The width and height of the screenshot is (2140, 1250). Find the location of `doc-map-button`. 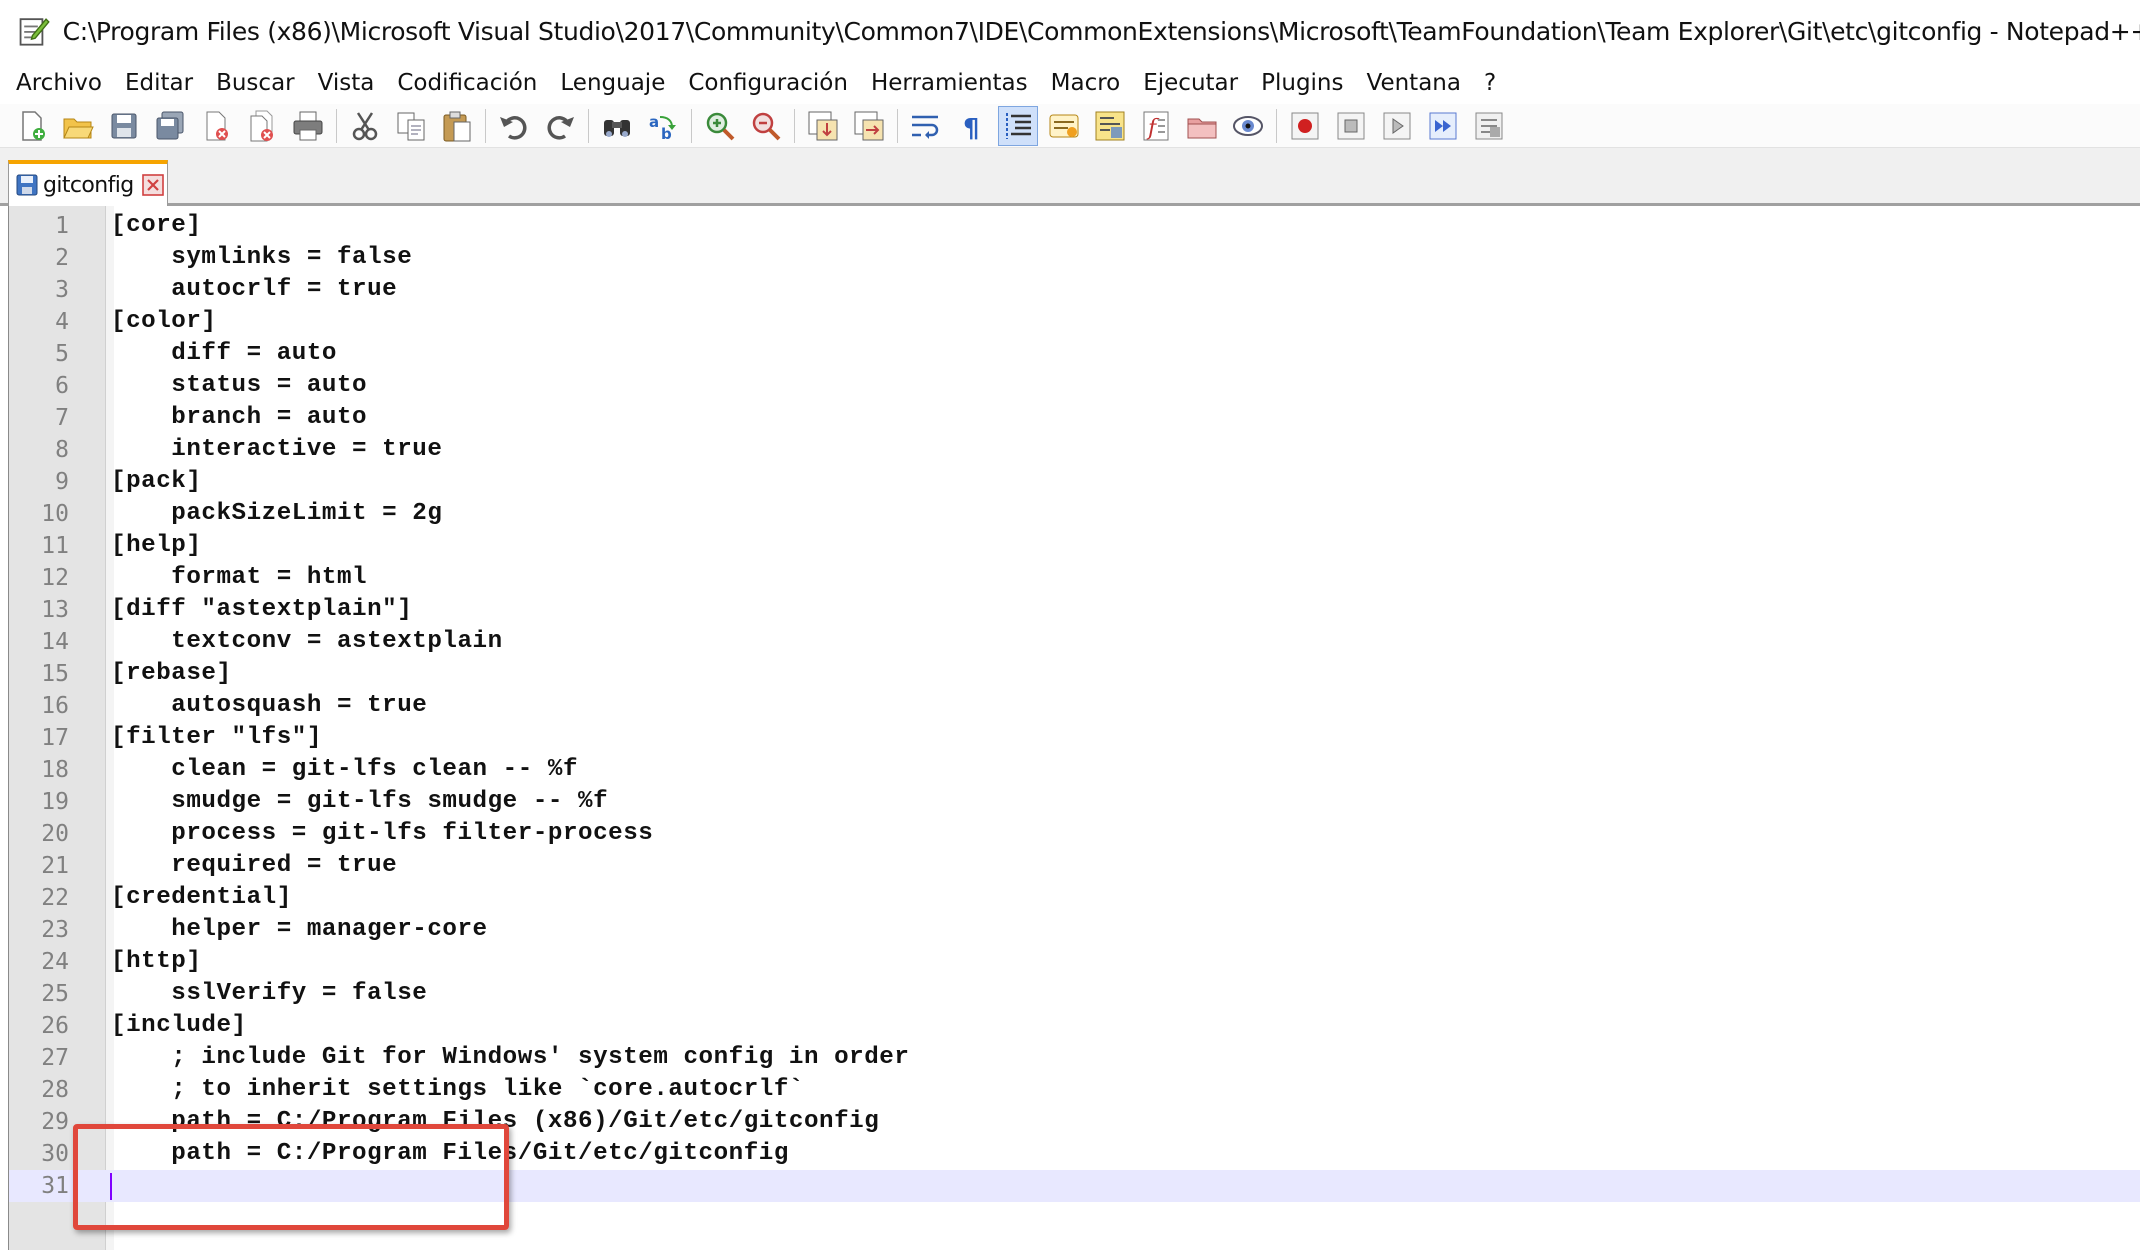

doc-map-button is located at coordinates (1110, 126).